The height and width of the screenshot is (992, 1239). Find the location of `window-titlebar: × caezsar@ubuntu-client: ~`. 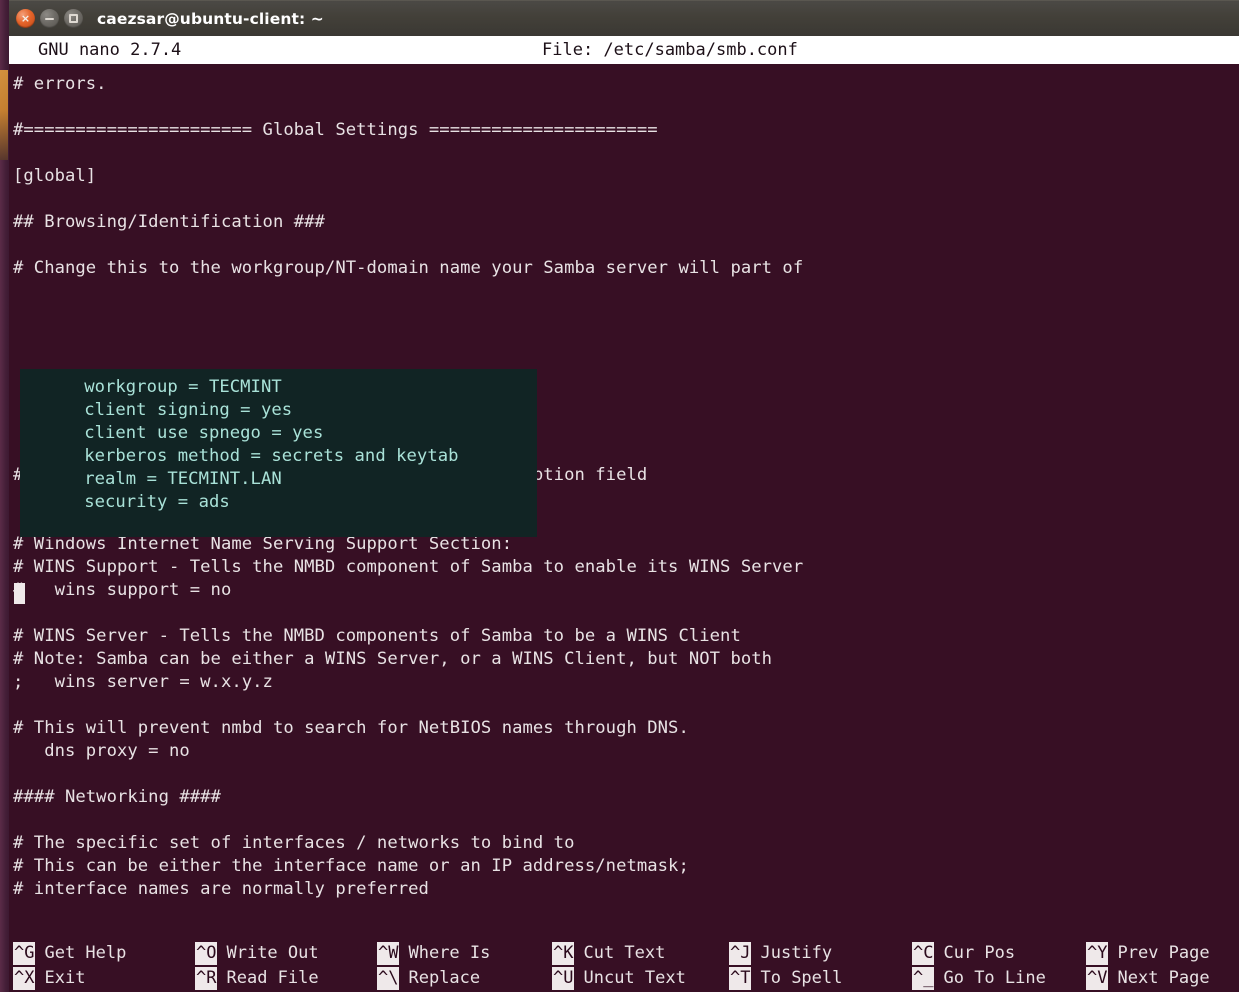

window-titlebar: × caezsar@ubuntu-client: ~ is located at coordinates (624, 18).